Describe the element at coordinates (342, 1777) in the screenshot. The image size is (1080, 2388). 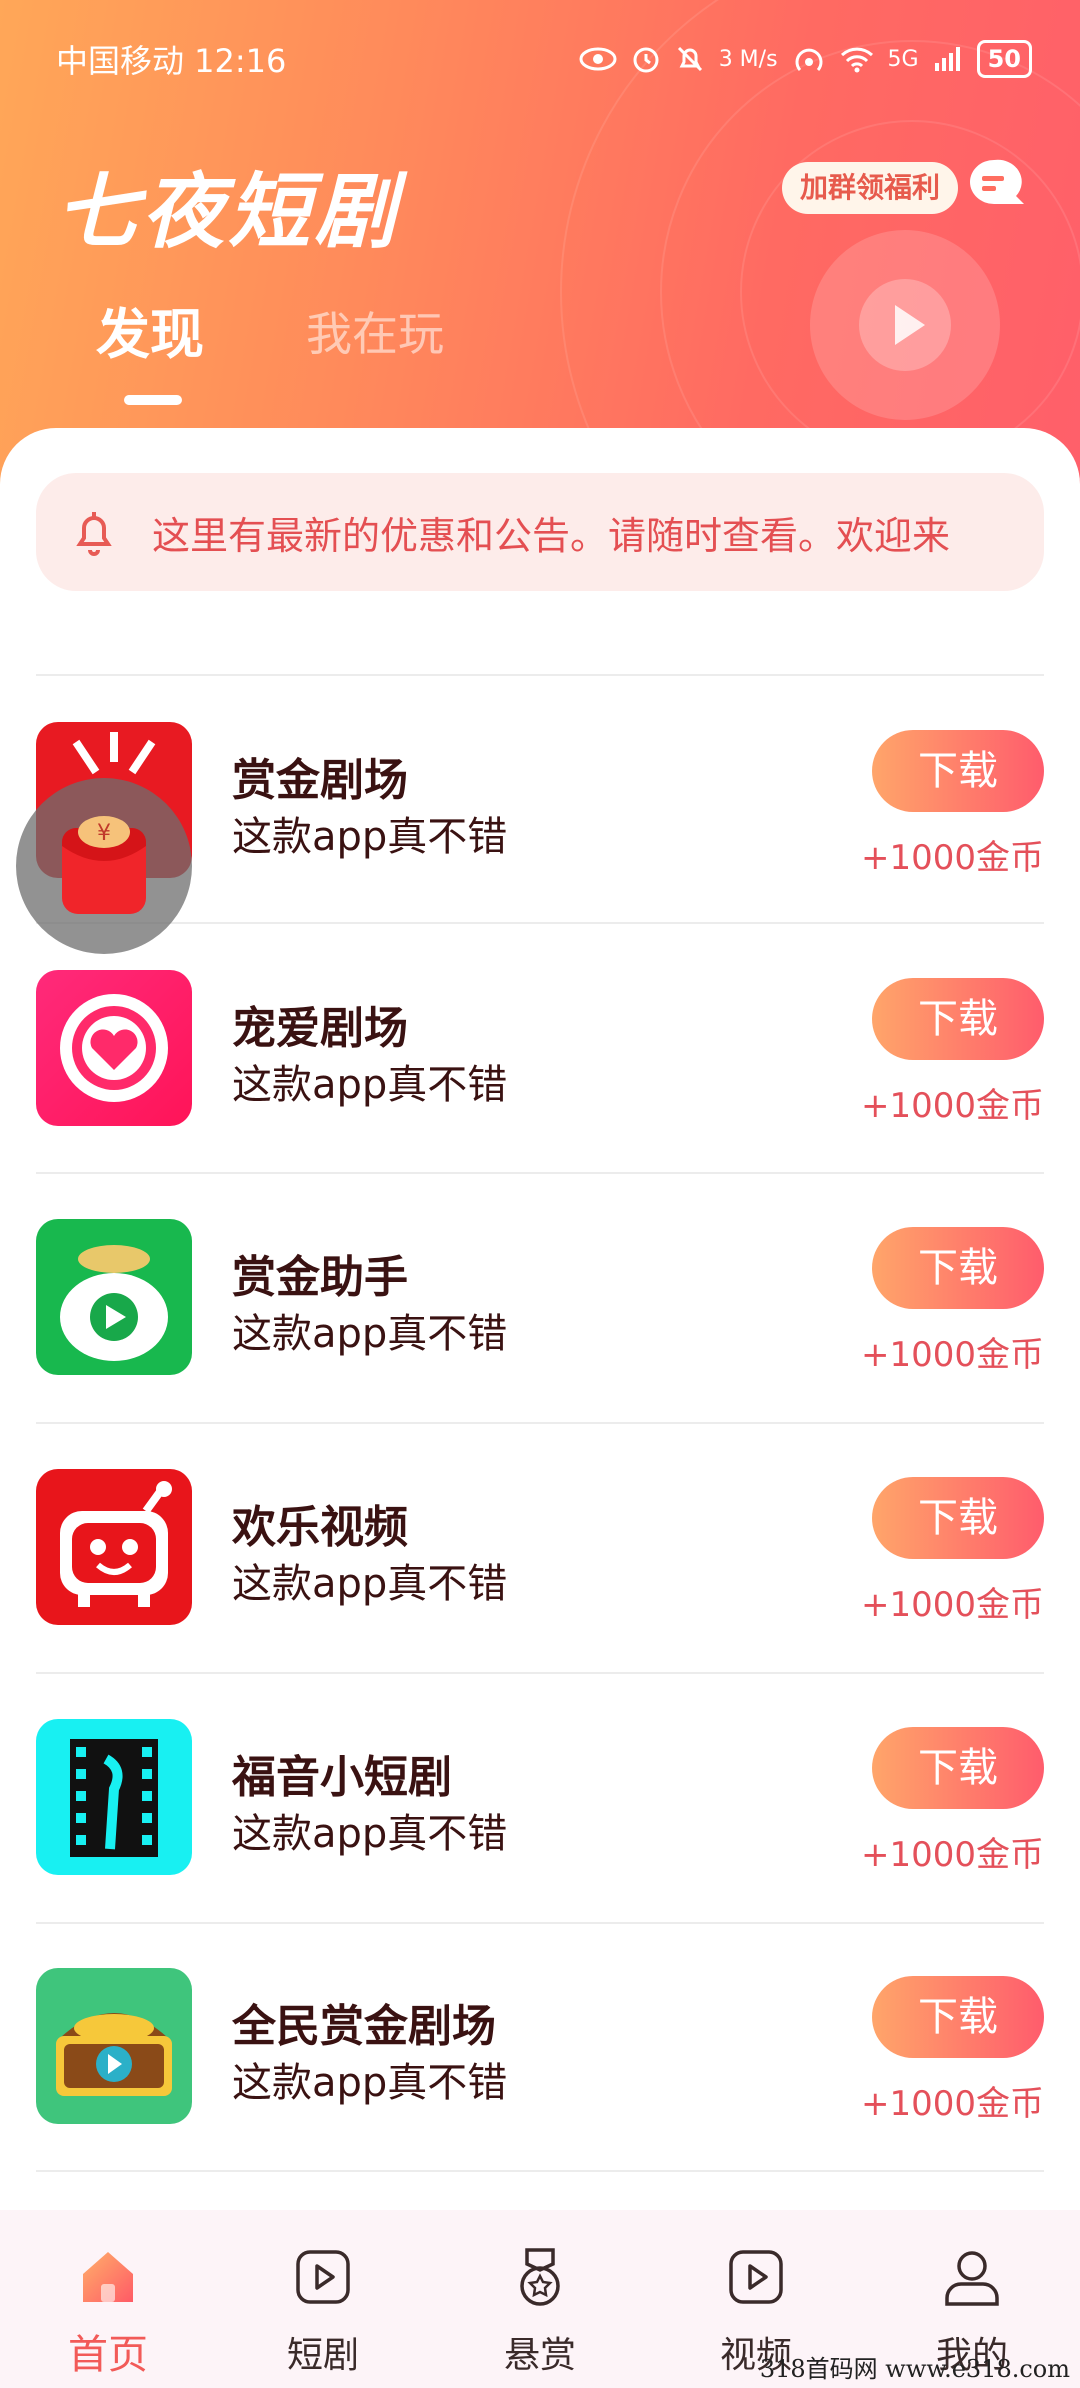
I see `app-name: 福音小短剧` at that location.